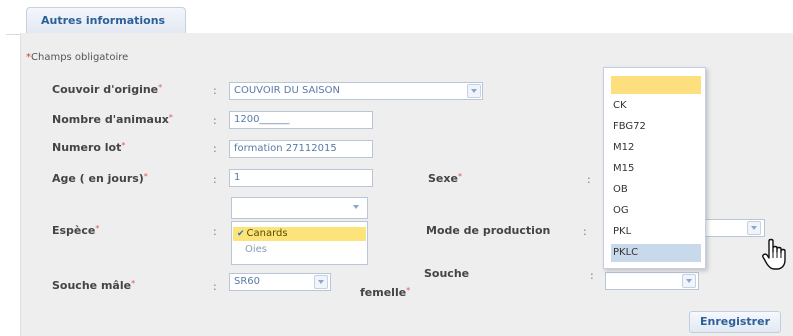  I want to click on souche-male-dropdown-arrow-icon, so click(321, 282).